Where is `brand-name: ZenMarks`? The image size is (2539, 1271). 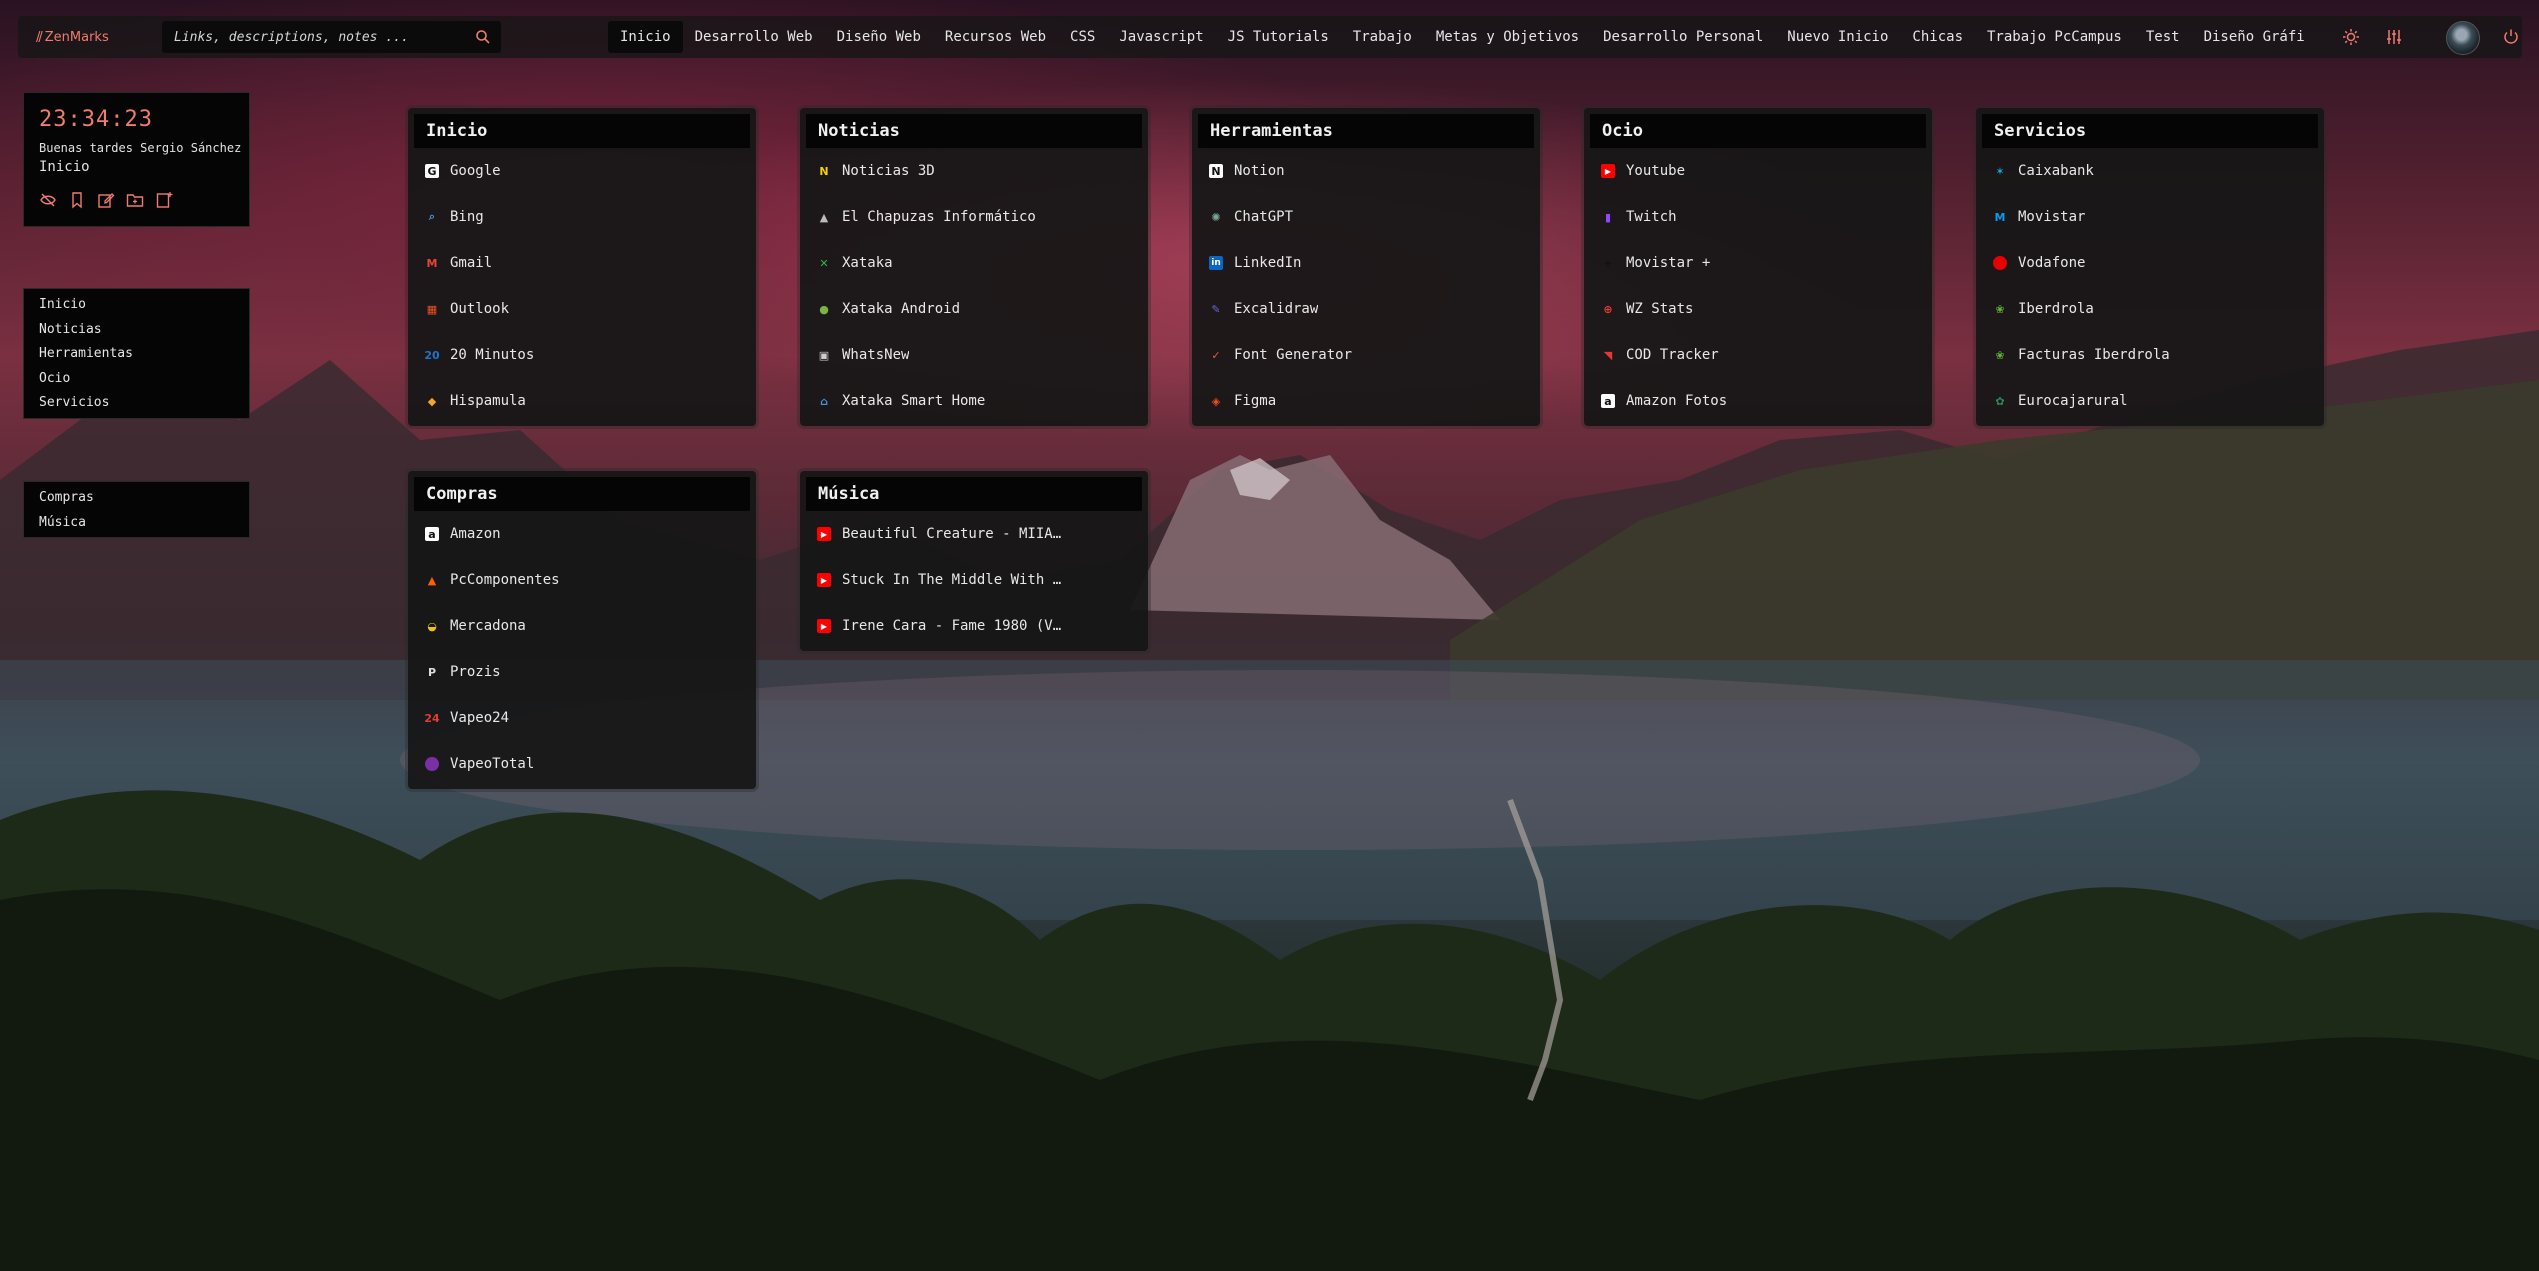
brand-name: ZenMarks is located at coordinates (76, 37).